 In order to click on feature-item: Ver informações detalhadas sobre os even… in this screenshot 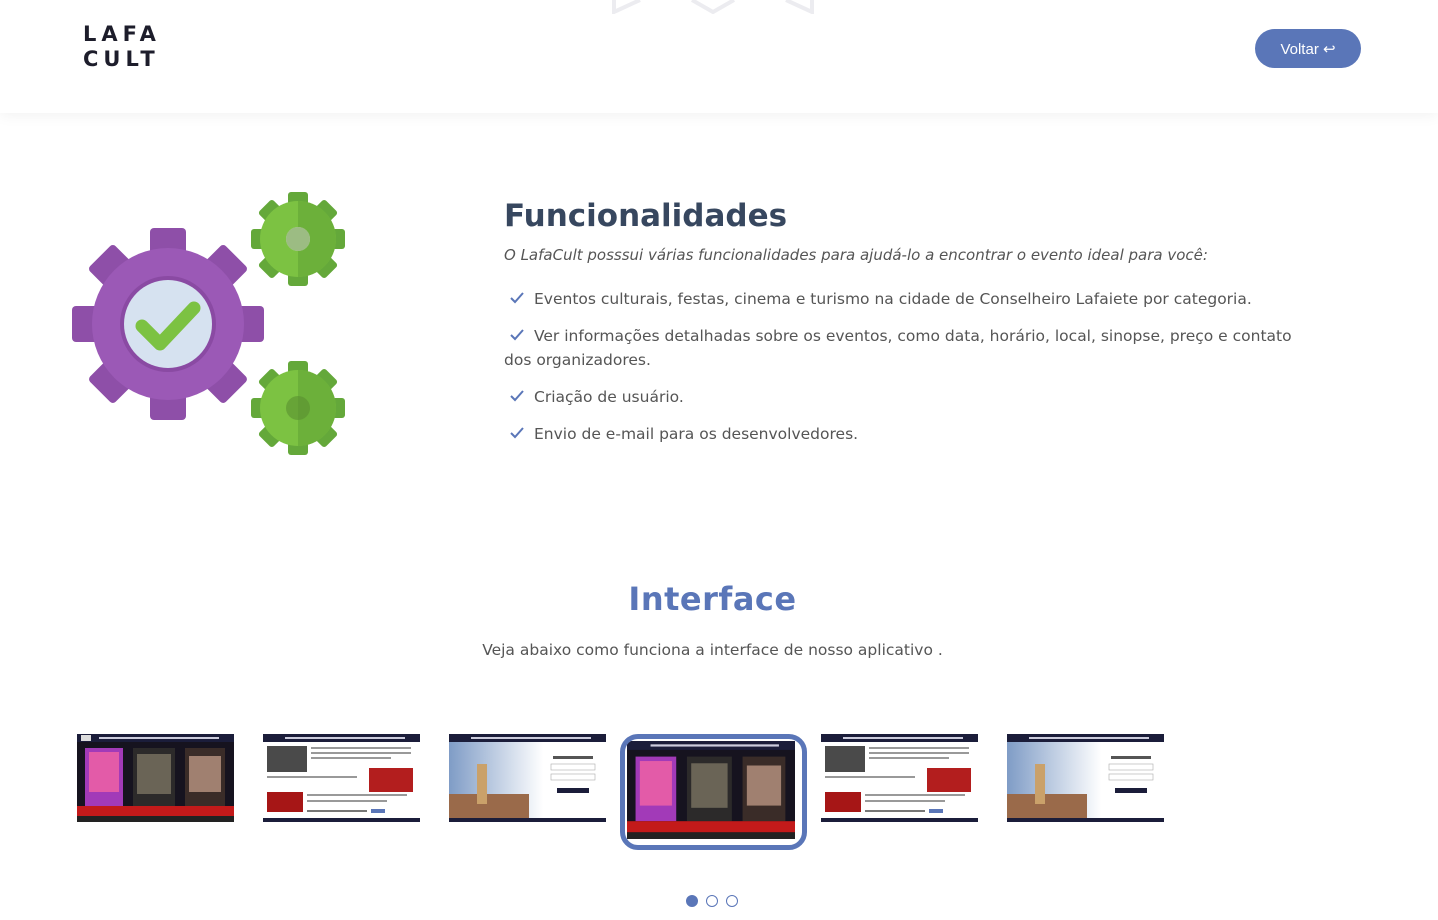, I will do `click(898, 348)`.